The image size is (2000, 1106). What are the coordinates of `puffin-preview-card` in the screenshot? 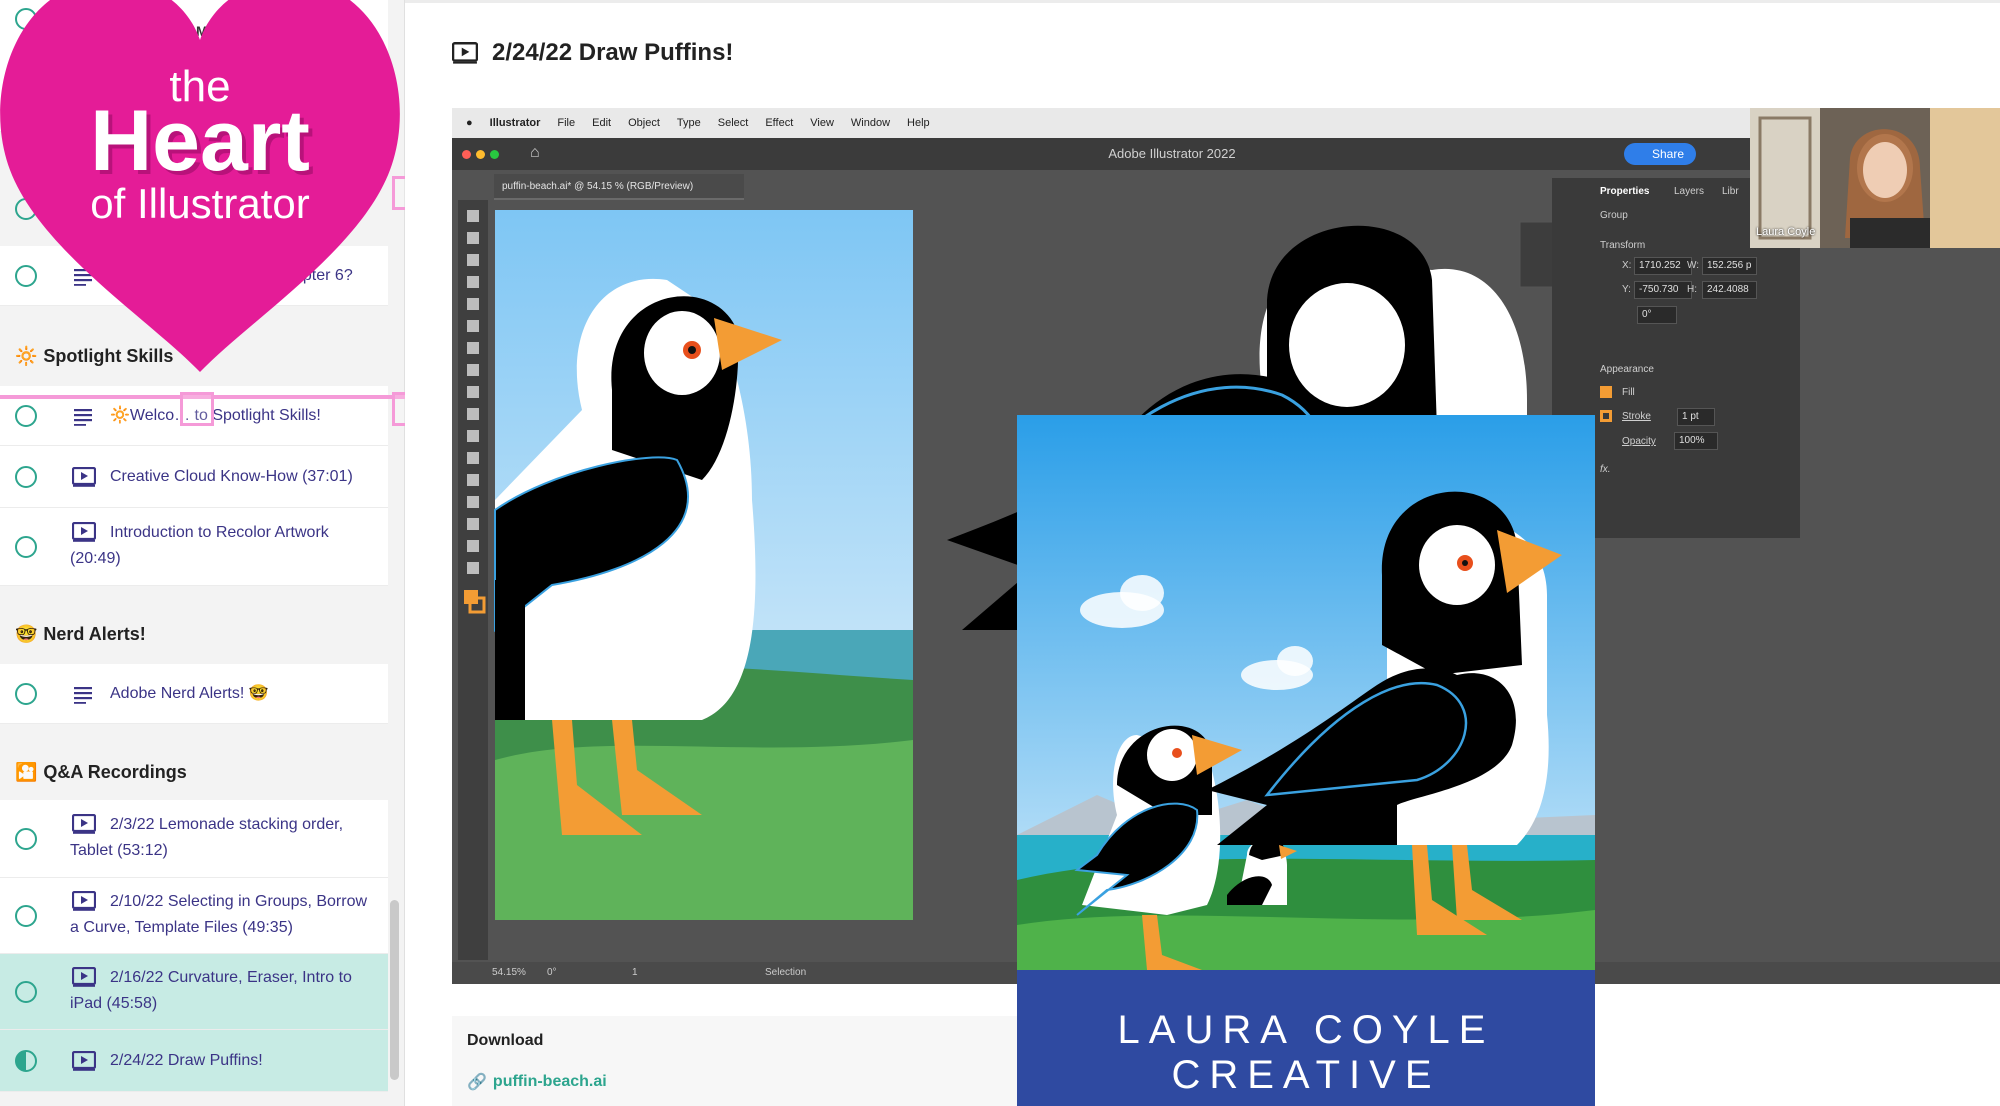 It's located at (1306, 692).